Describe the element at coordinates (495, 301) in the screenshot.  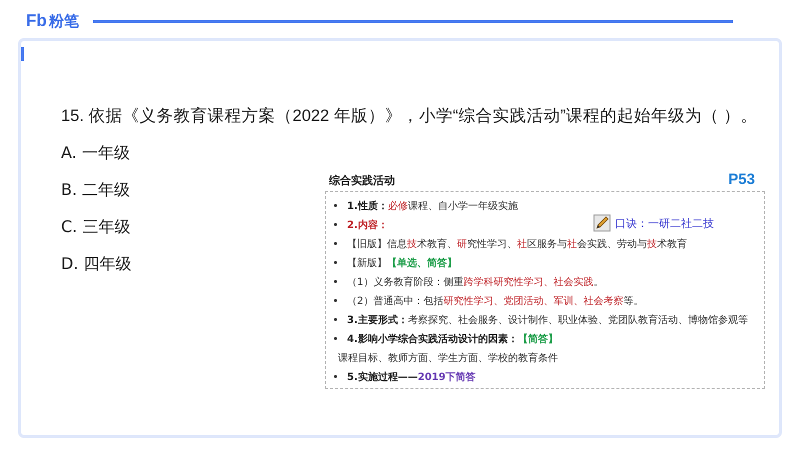
I see `note-line: （2）普通高中：包括研究性学习、党团活动、军训、社会考察等。` at that location.